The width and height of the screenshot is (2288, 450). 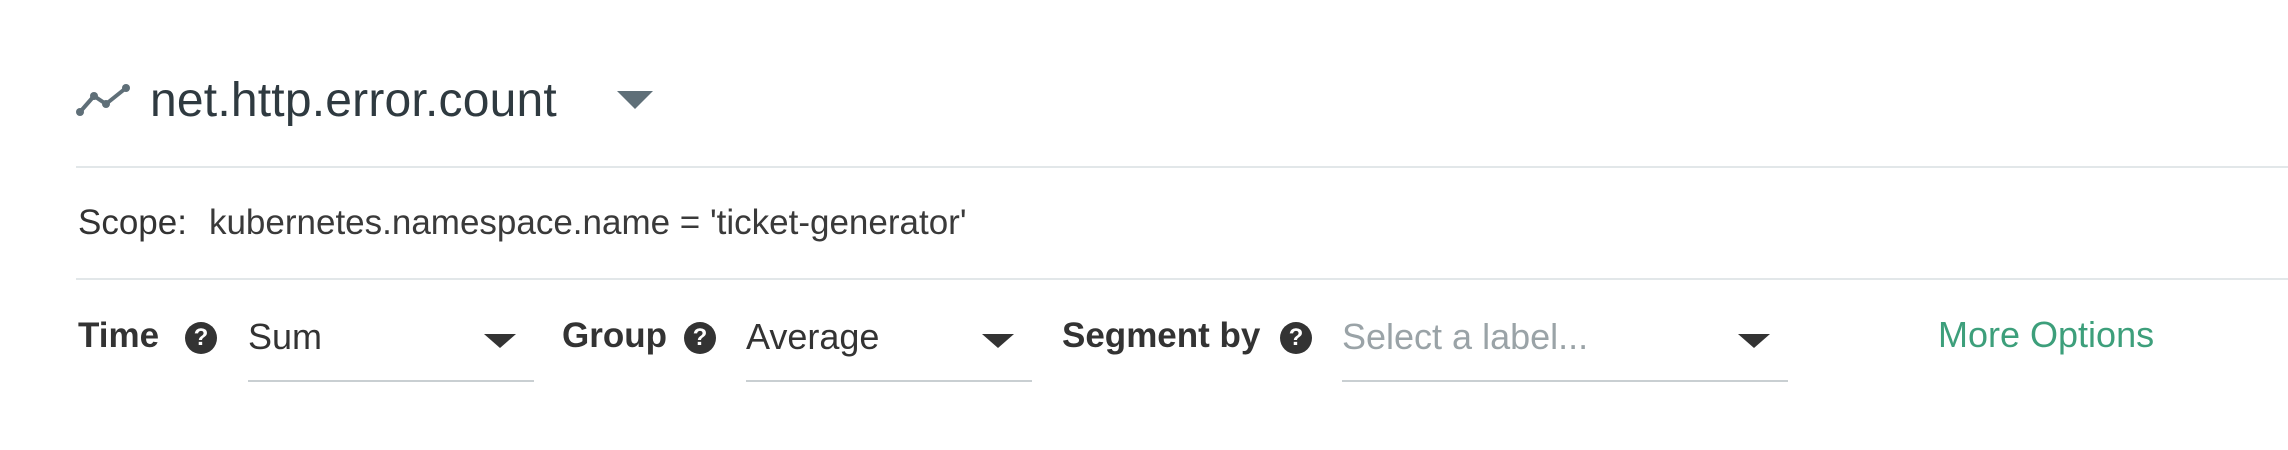 What do you see at coordinates (1182, 279) in the screenshot?
I see `scope-divider` at bounding box center [1182, 279].